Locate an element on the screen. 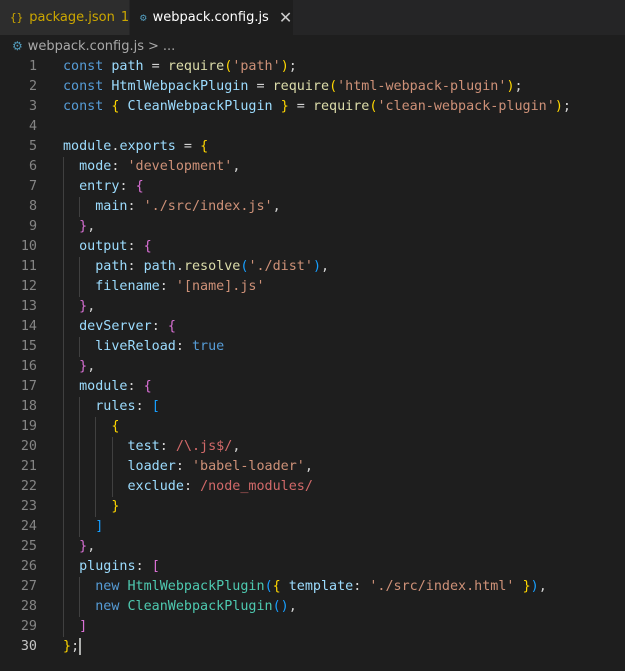  code-token: template is located at coordinates (321, 586).